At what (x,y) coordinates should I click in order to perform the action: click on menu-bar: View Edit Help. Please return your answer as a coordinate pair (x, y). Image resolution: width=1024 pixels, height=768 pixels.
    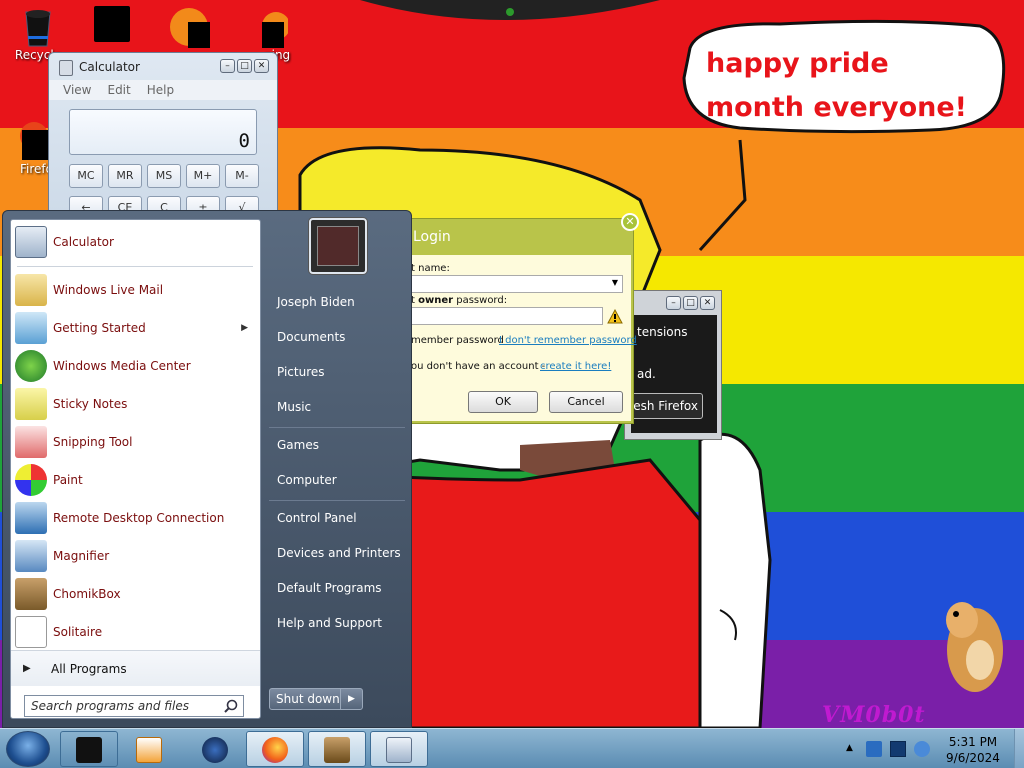
    Looking at the image, I should click on (163, 90).